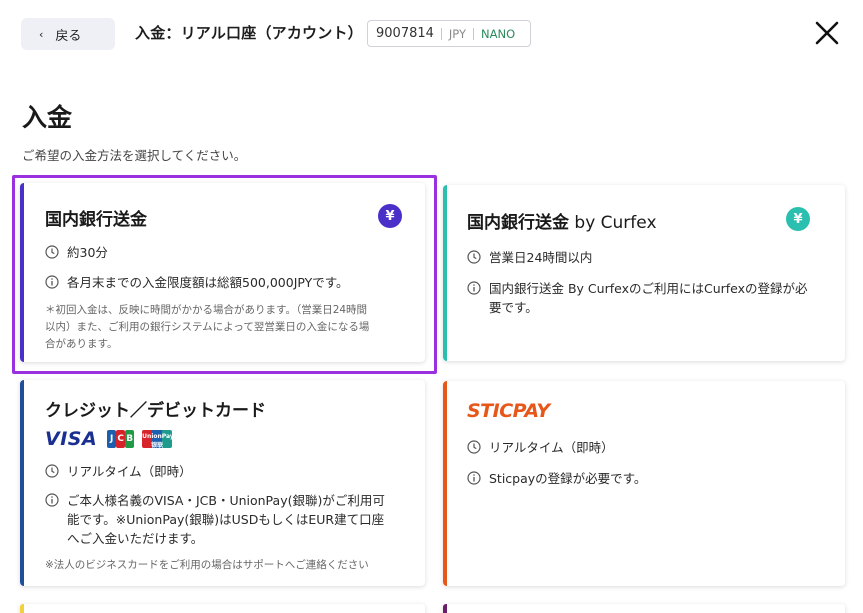  I want to click on card-title: 国内銀行送金 by Curfex, so click(562, 220).